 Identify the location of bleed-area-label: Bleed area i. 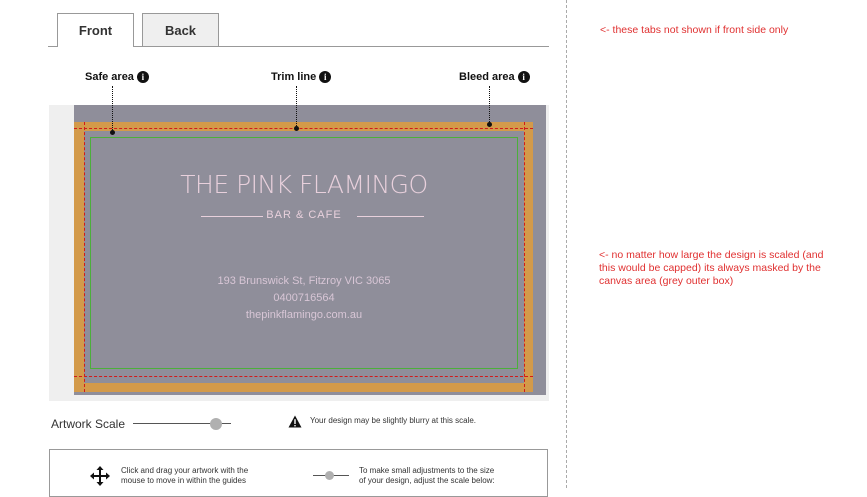
(494, 77).